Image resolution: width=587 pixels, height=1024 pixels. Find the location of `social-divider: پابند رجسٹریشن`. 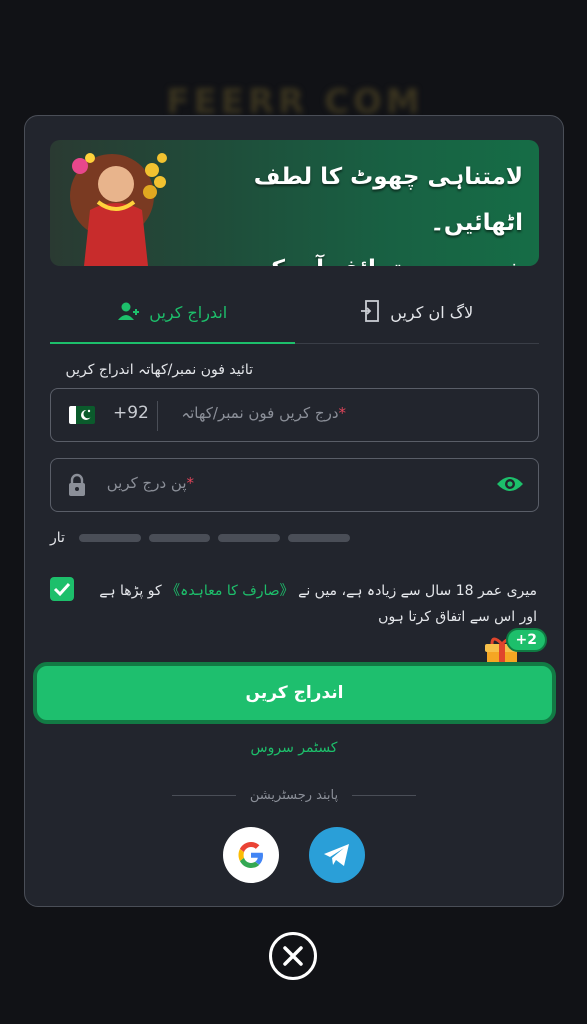

social-divider: پابند رجسٹریشن is located at coordinates (294, 795).